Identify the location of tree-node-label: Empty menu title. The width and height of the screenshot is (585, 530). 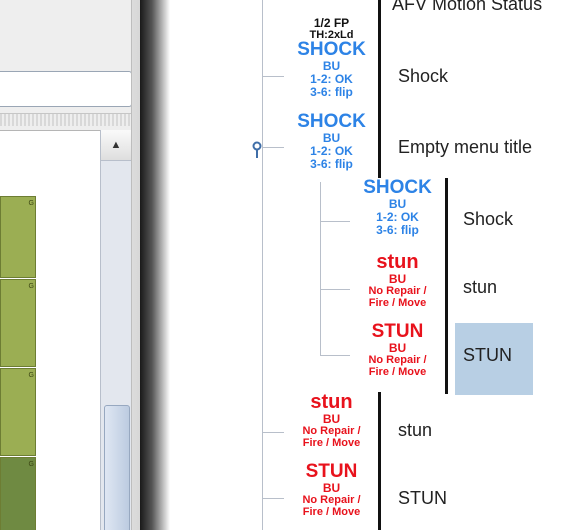
(465, 147).